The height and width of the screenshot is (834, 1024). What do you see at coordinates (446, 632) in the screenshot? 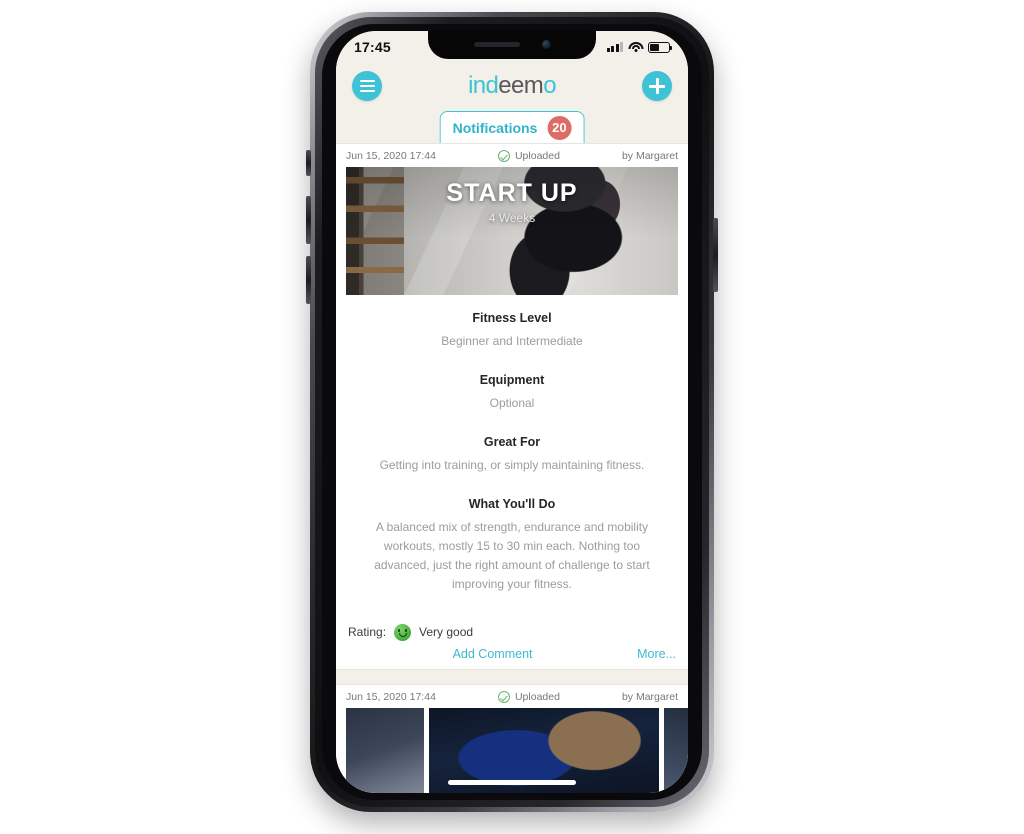
I see `rating-value: Very good` at bounding box center [446, 632].